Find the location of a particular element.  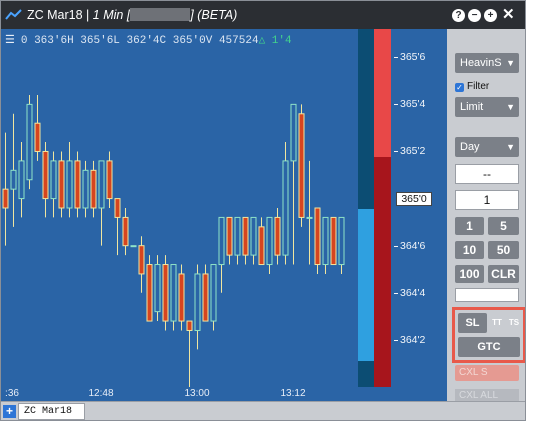

clear-qty-button: CLR is located at coordinates (503, 274).